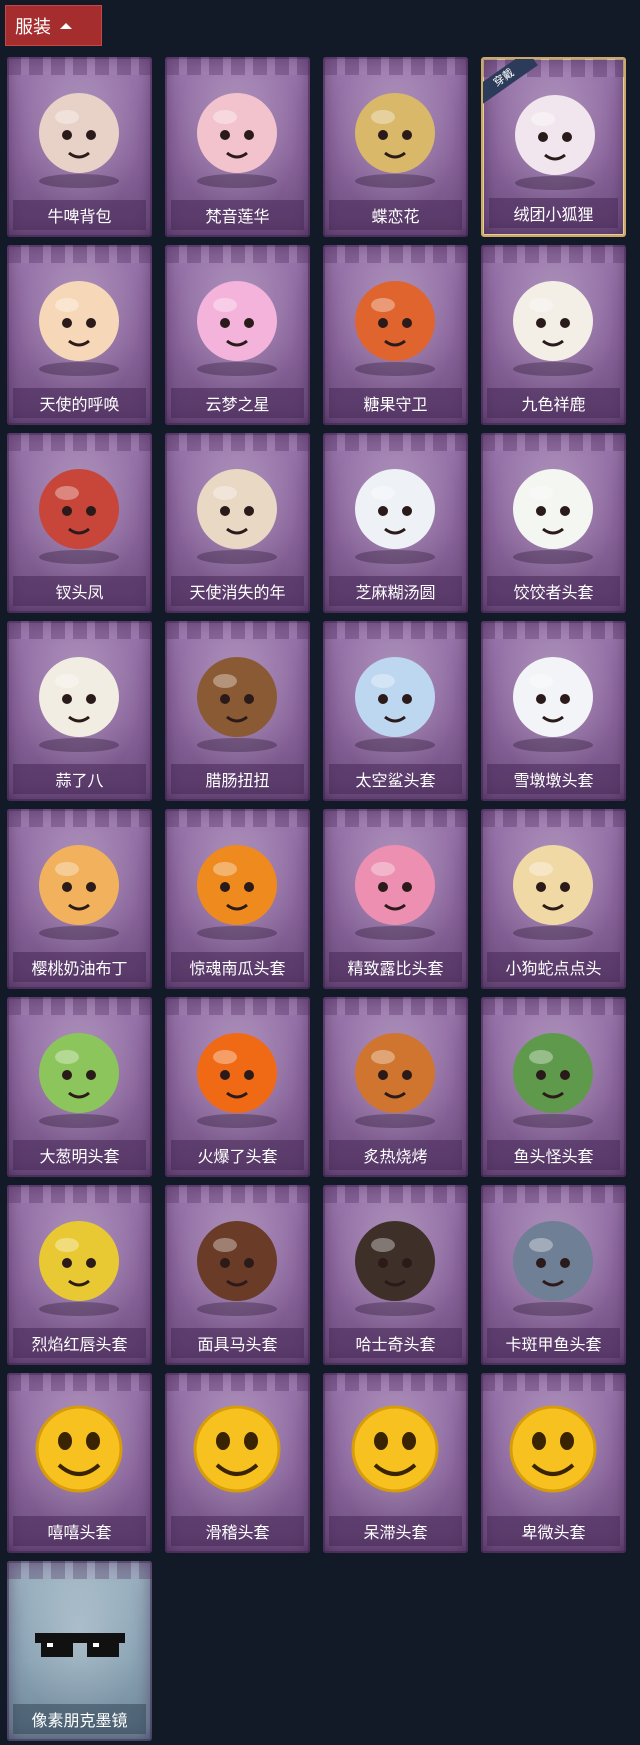  What do you see at coordinates (237, 335) in the screenshot?
I see `costume-item-card: 云梦之星` at bounding box center [237, 335].